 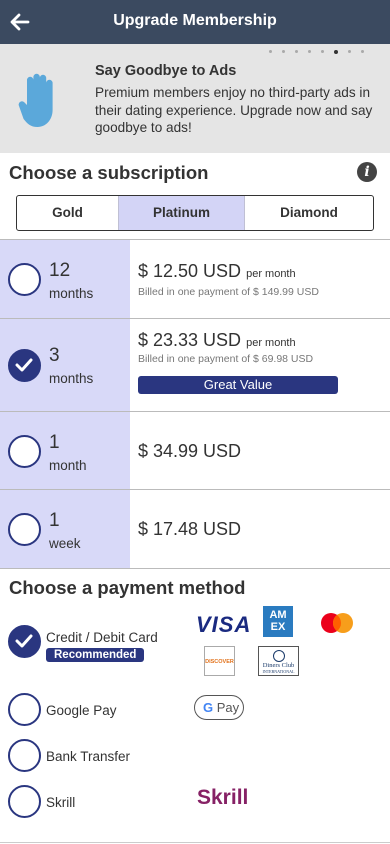 I want to click on page-title: Upgrade Membership, so click(x=195, y=20).